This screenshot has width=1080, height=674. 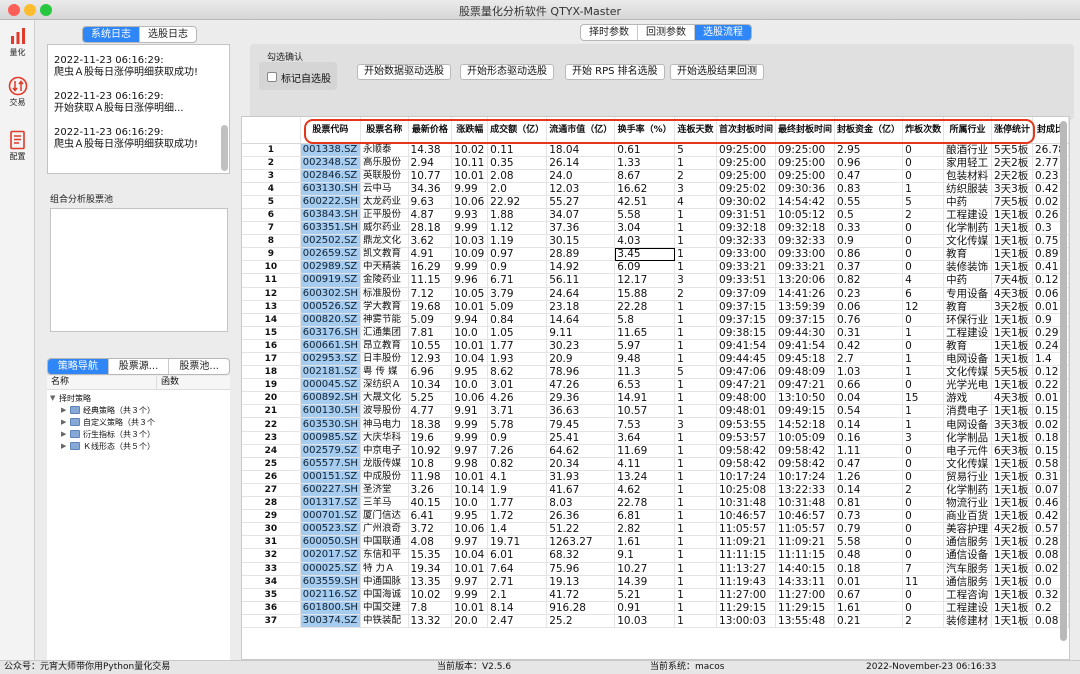 What do you see at coordinates (746, 411) in the screenshot?
I see `table-cell: 09:48:01` at bounding box center [746, 411].